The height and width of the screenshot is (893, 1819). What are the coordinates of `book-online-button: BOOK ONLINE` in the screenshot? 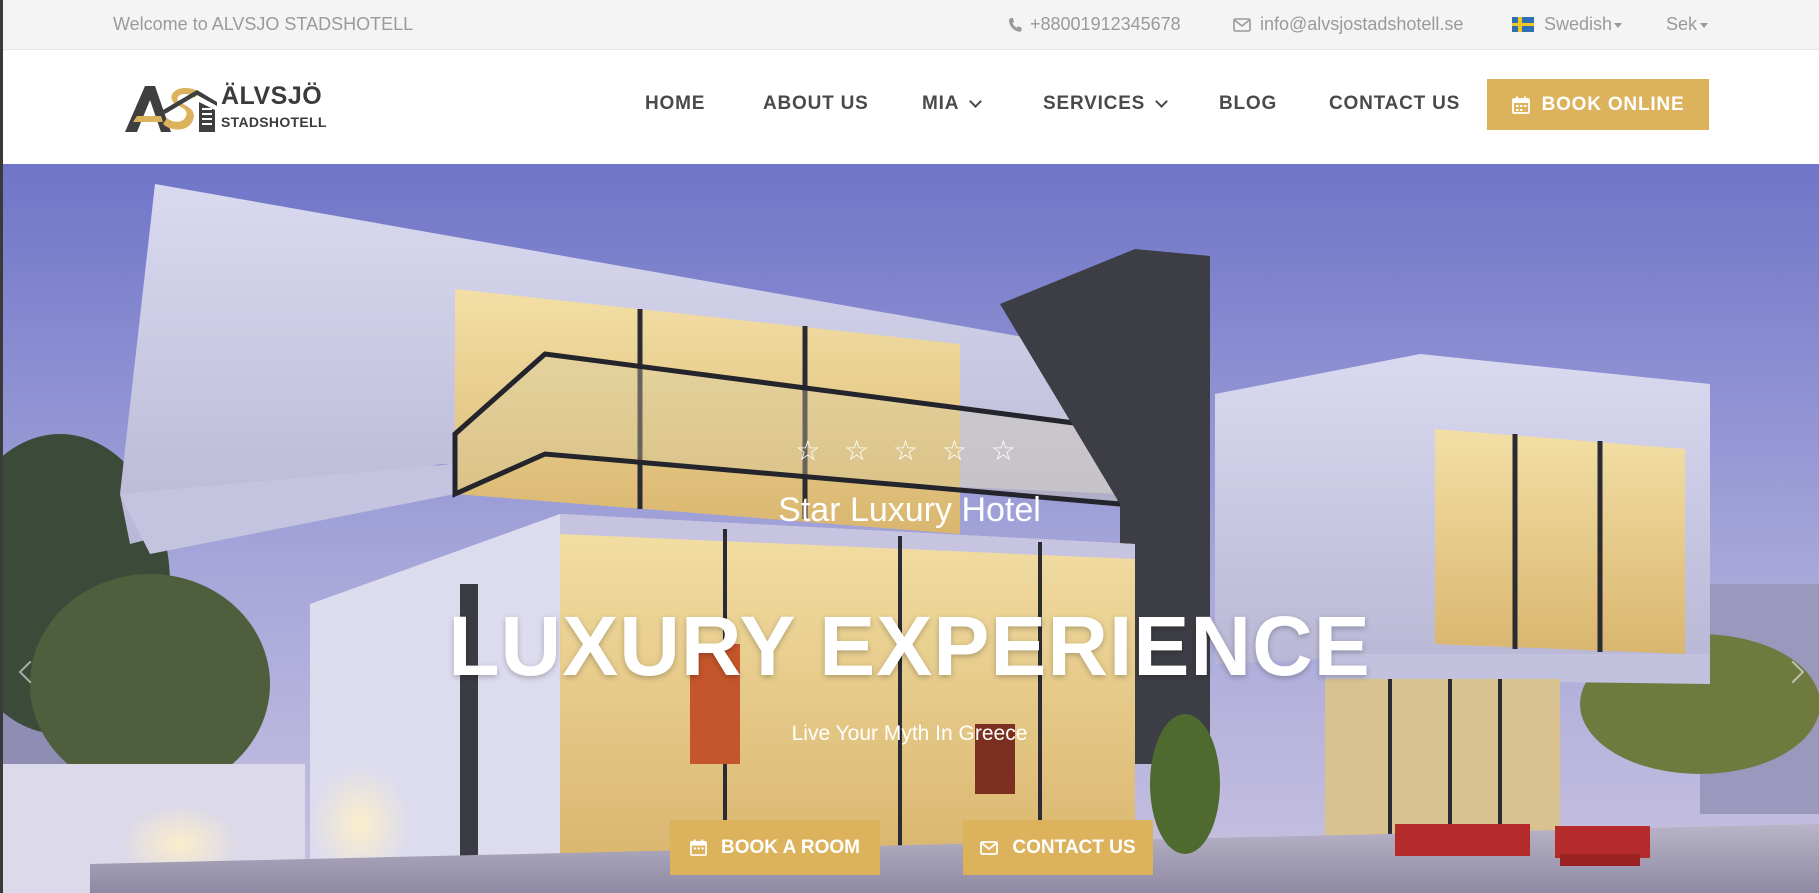 It's located at (1598, 104).